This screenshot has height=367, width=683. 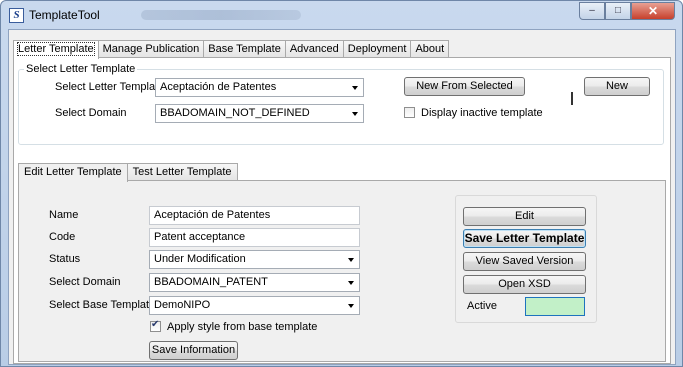 What do you see at coordinates (110, 87) in the screenshot?
I see `select-letter-template-label: Select Letter Template` at bounding box center [110, 87].